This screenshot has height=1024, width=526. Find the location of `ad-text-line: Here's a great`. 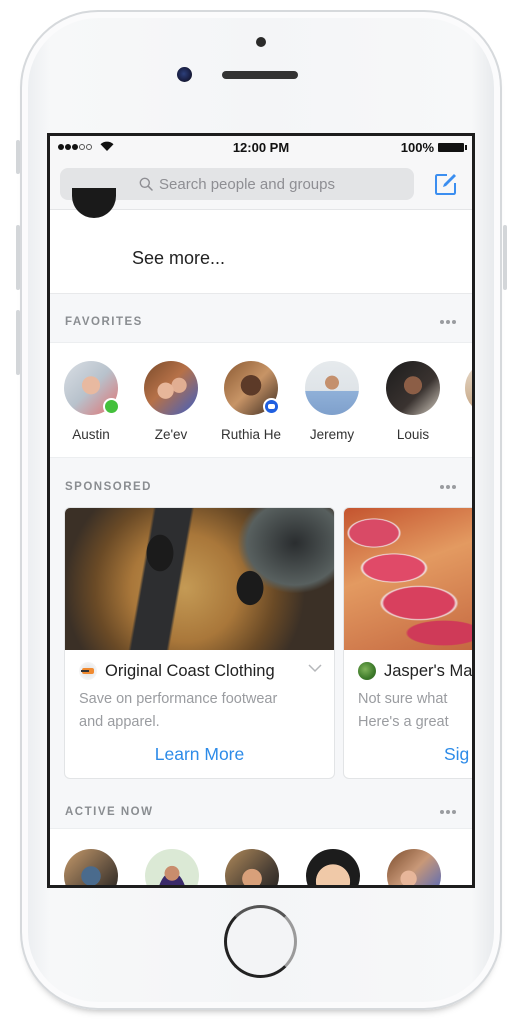

ad-text-line: Here's a great is located at coordinates (403, 722).